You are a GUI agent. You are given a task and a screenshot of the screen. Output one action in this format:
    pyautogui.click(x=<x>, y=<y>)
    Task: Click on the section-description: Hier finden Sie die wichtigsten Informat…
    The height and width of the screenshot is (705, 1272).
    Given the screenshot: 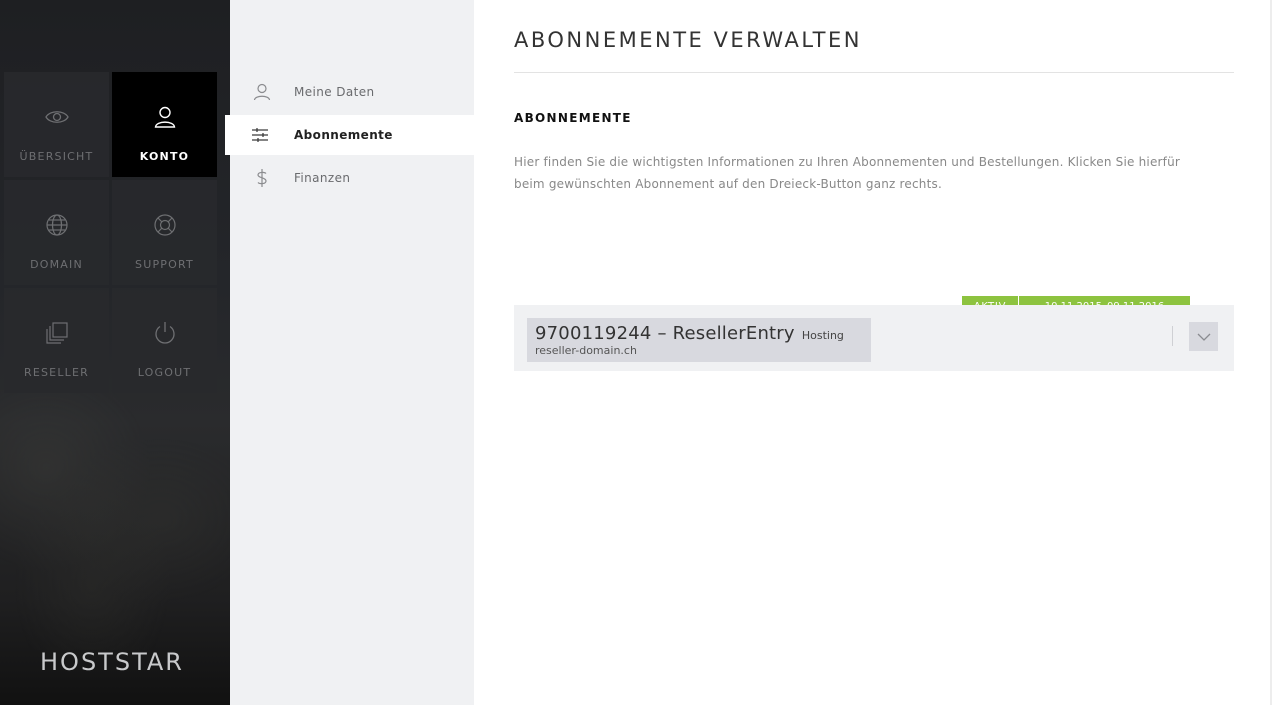 What is the action you would take?
    pyautogui.click(x=864, y=173)
    